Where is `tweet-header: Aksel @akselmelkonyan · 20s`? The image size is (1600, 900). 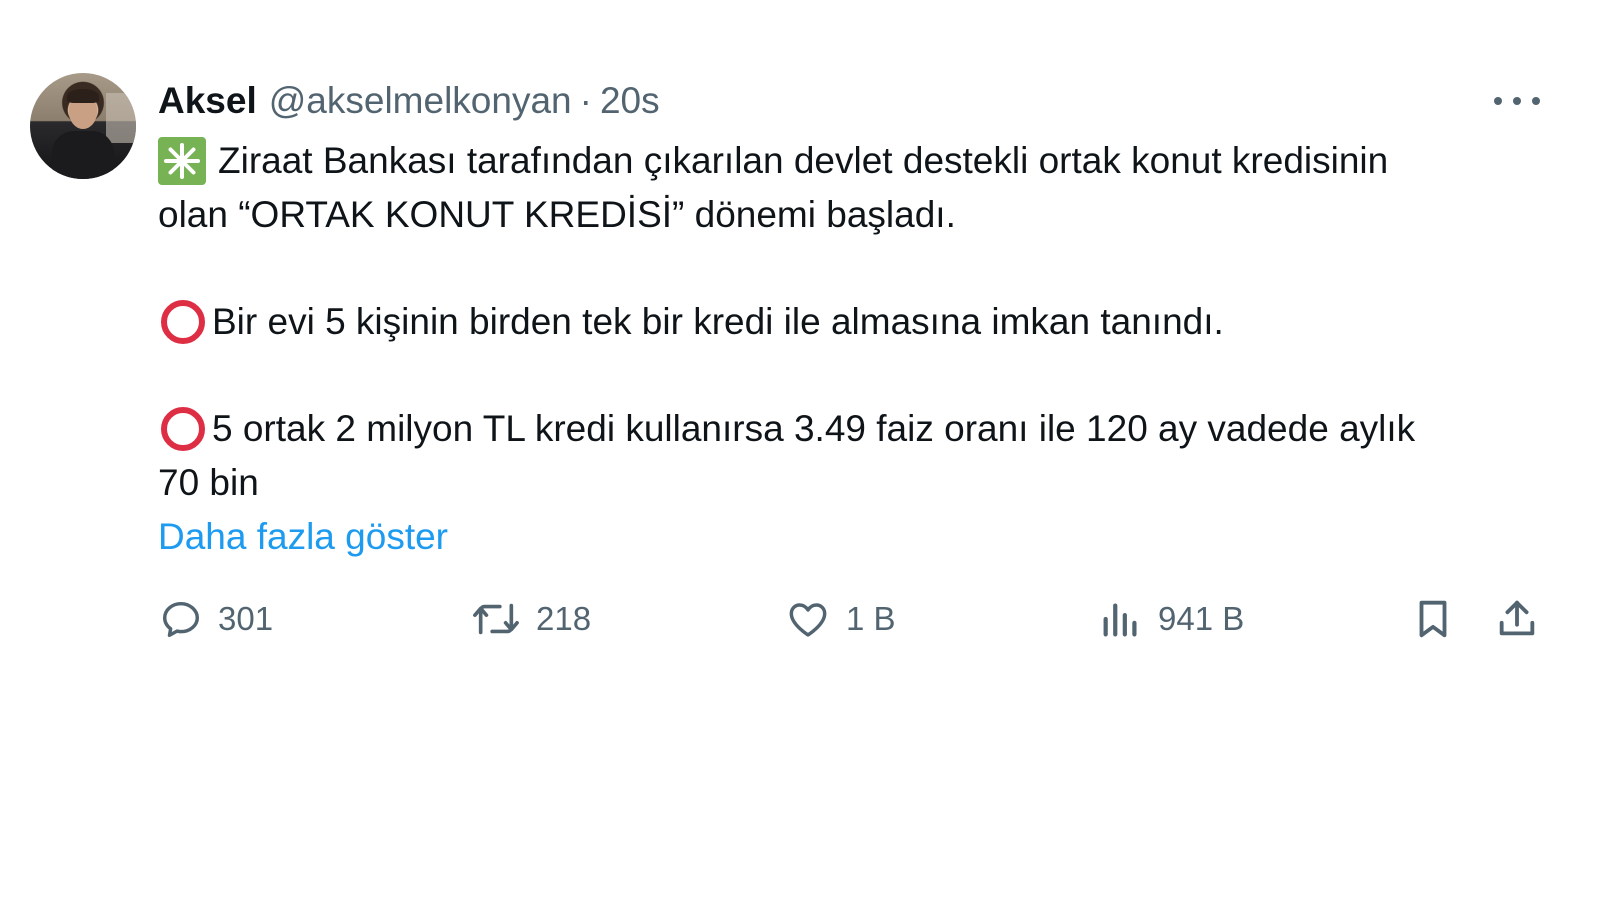
tweet-header: Aksel @akselmelkonyan · 20s is located at coordinates (409, 101).